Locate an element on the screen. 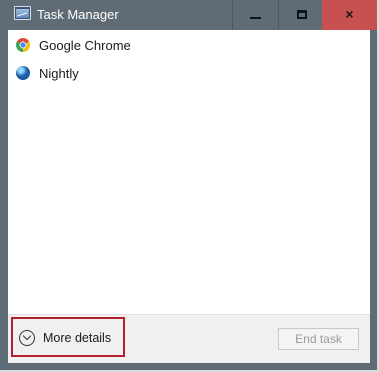 This screenshot has height=372, width=379. process-label: Nightly is located at coordinates (59, 73).